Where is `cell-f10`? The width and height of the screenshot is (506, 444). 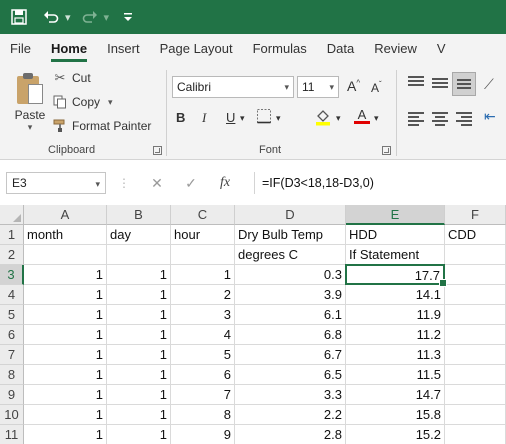
cell-f10 is located at coordinates (475, 415).